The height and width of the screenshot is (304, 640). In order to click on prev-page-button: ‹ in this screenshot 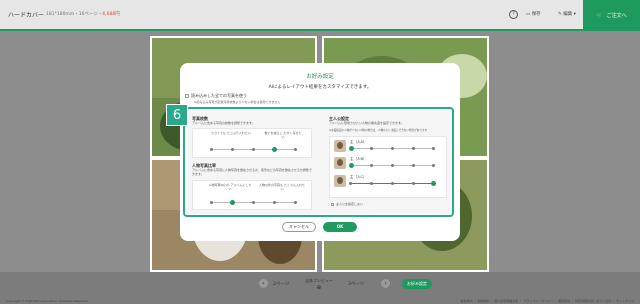, I will do `click(263, 283)`.